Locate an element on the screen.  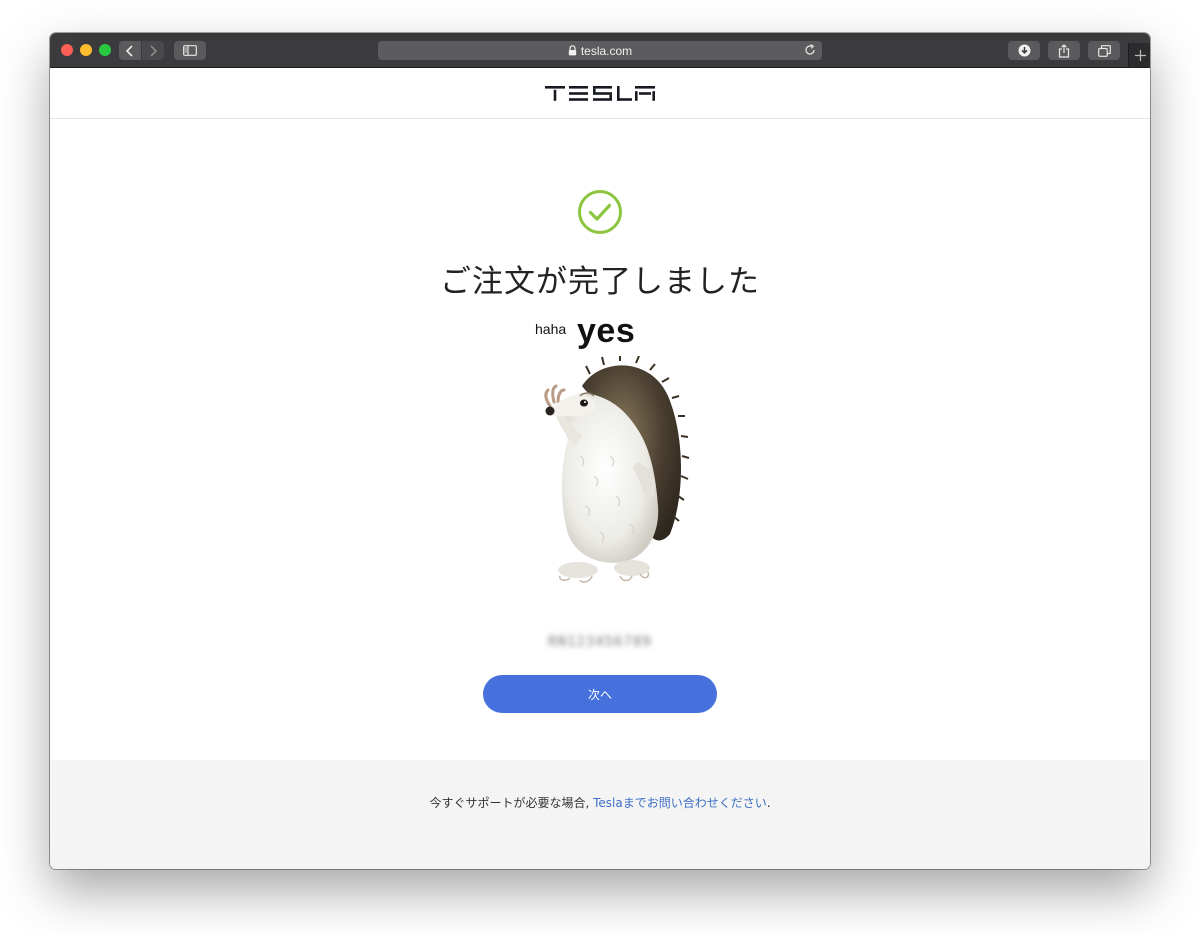
share-icon is located at coordinates (1064, 50).